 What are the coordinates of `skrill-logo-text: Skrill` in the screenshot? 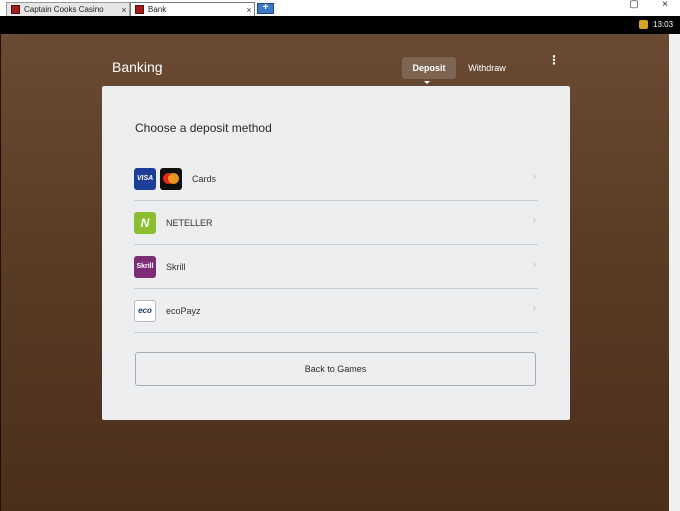 It's located at (145, 266).